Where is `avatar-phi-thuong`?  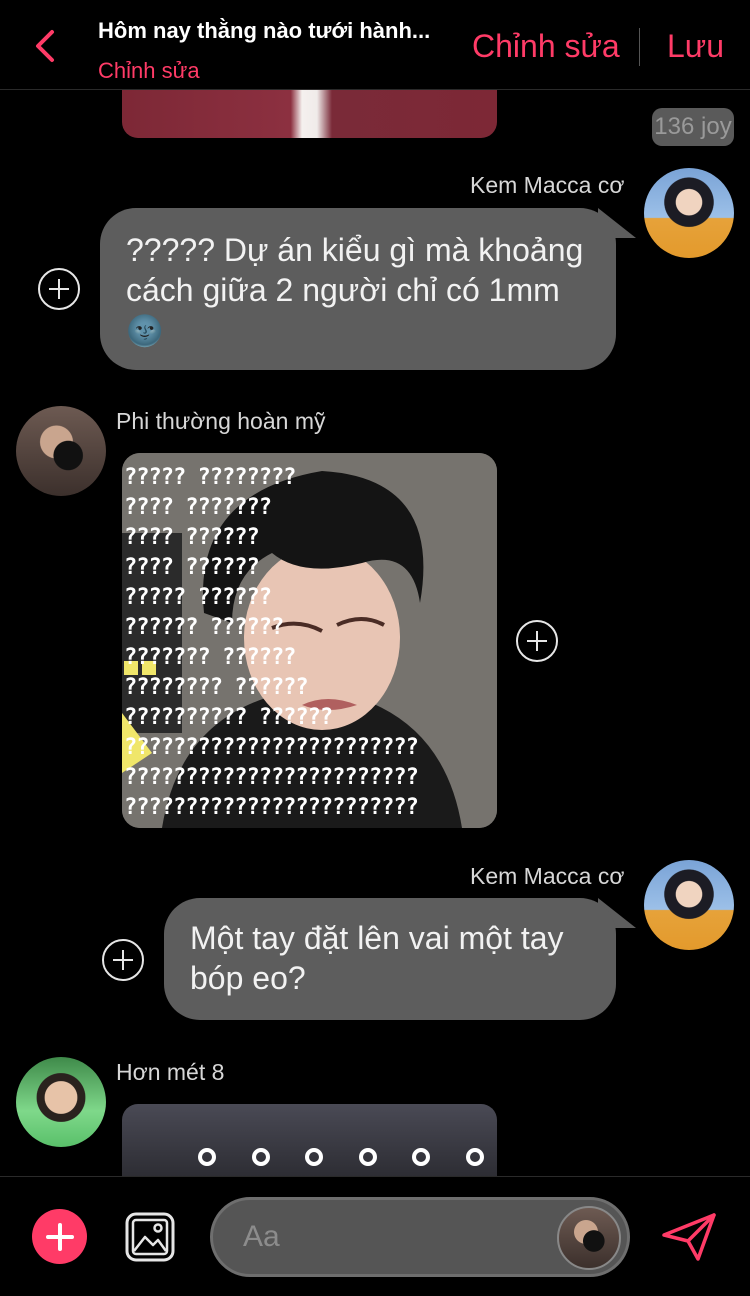
avatar-phi-thuong is located at coordinates (61, 451).